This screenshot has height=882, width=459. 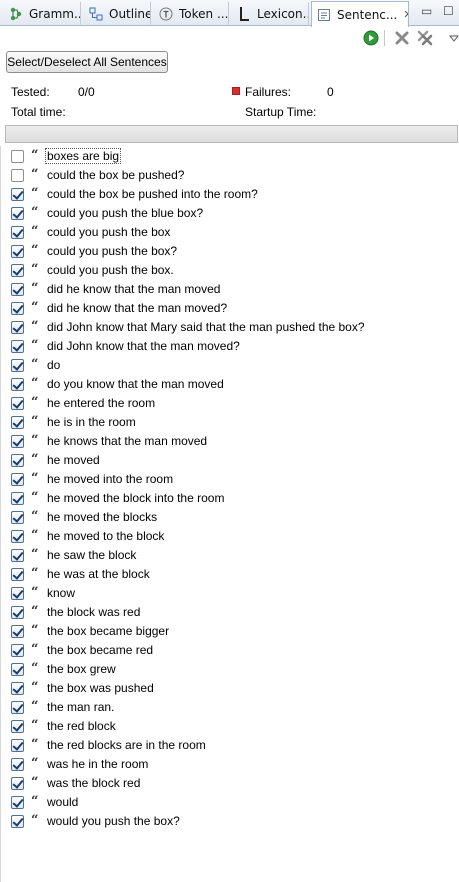 I want to click on sentence-row: “ he entered the room, so click(x=230, y=403).